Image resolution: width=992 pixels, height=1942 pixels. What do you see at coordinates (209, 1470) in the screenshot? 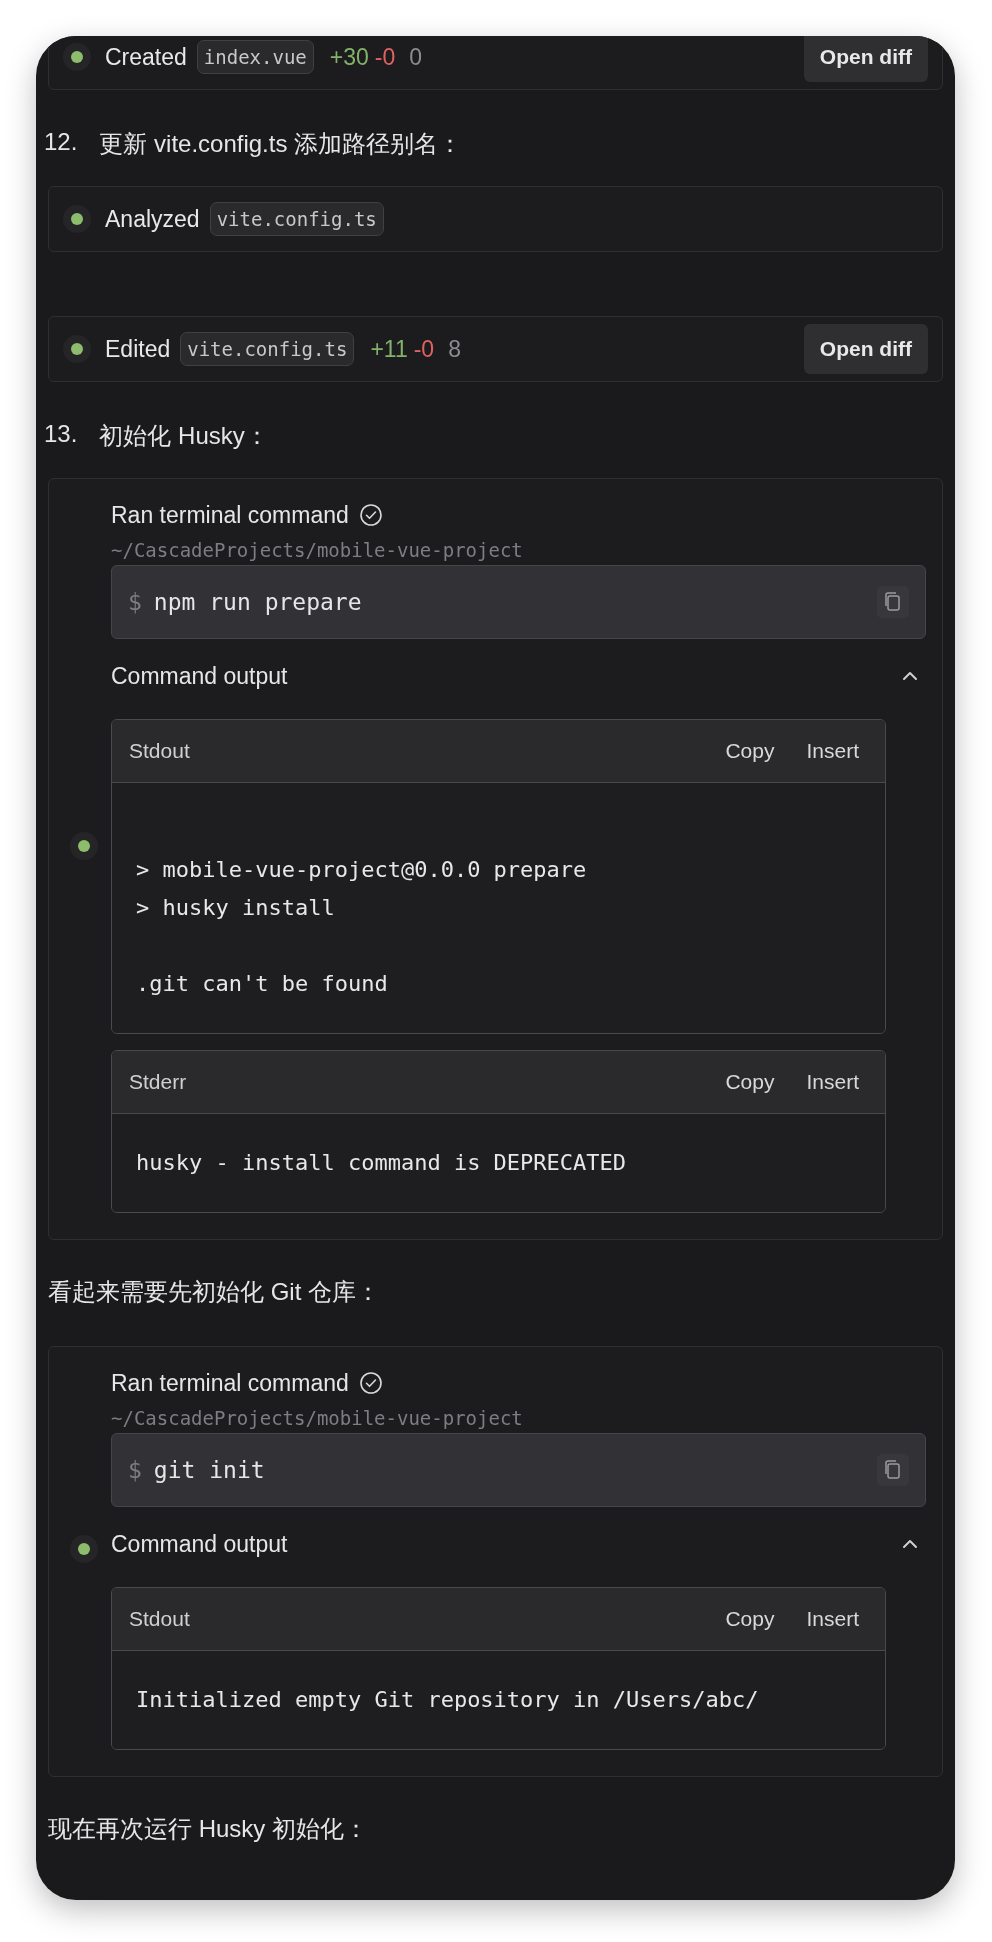
I see `command-text: git init` at bounding box center [209, 1470].